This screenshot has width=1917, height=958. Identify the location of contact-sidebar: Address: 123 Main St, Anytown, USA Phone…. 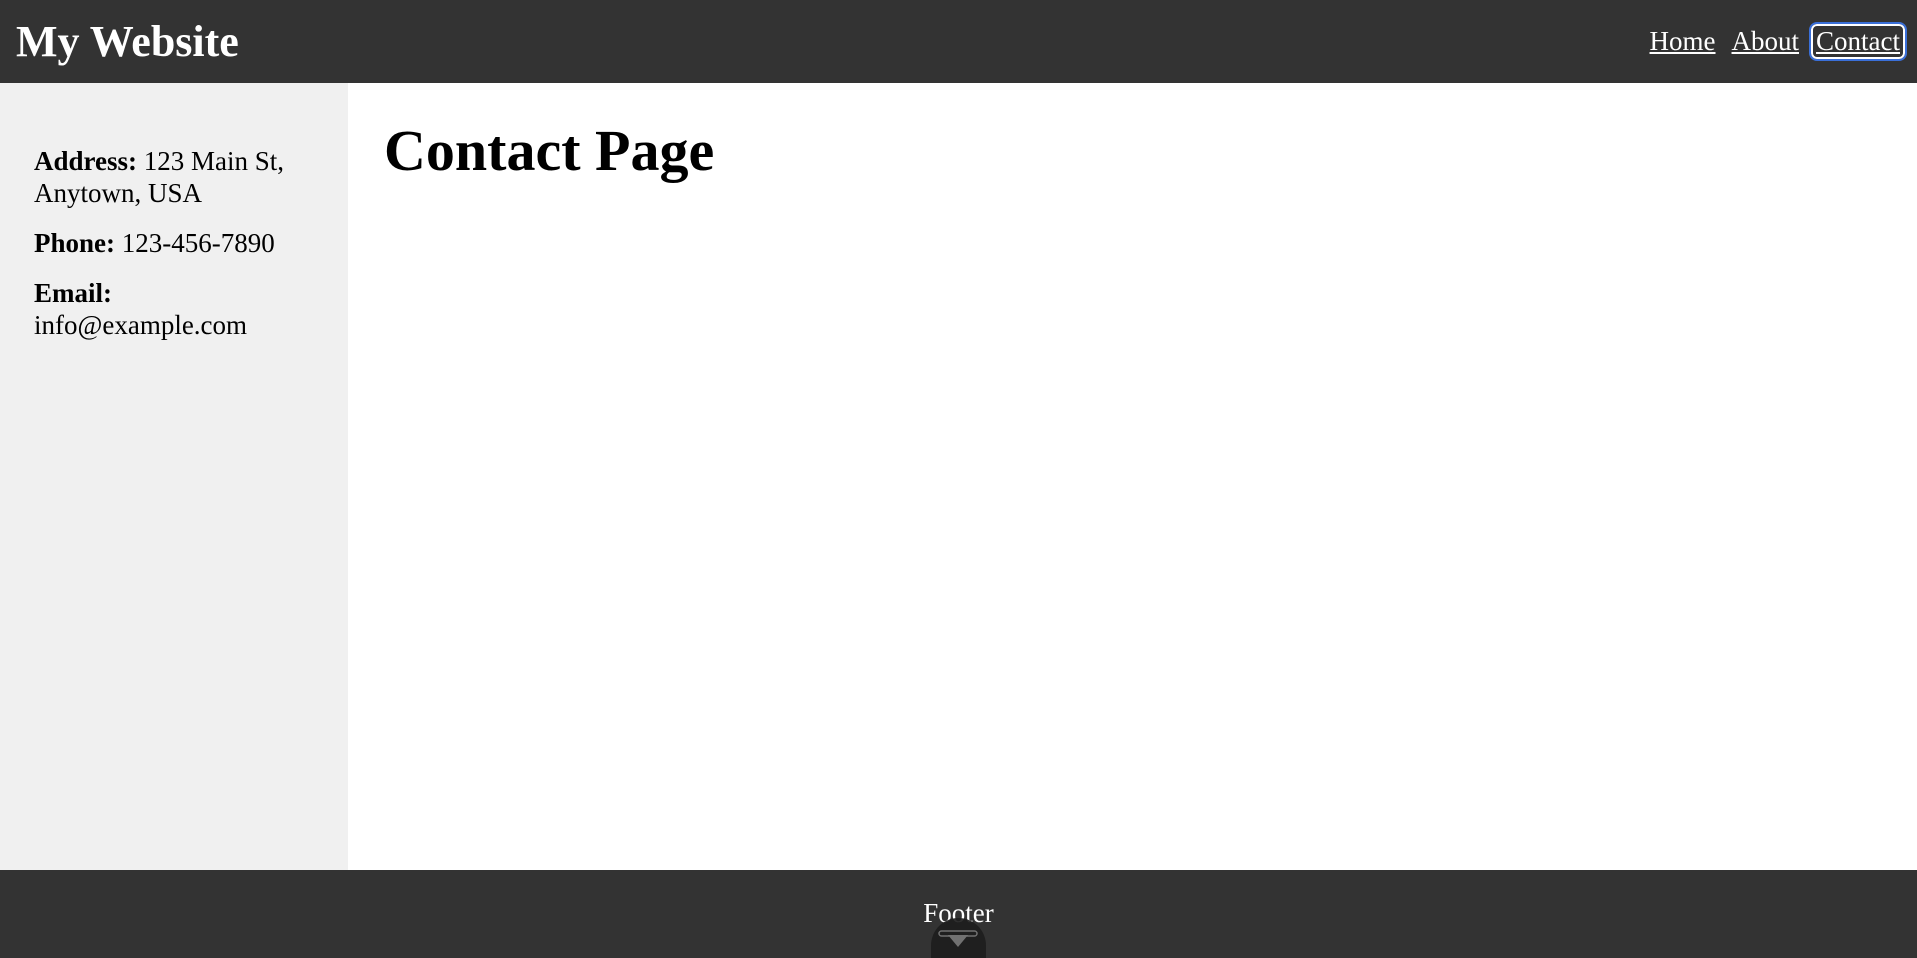
(174, 476).